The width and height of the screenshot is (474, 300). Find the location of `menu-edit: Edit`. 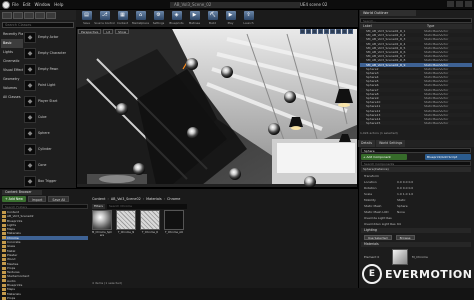

menu-edit: Edit is located at coordinates (27, 4).